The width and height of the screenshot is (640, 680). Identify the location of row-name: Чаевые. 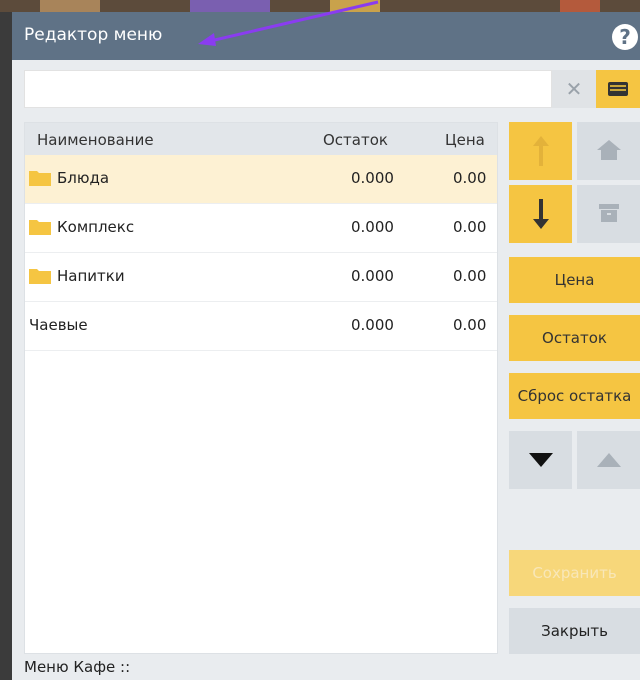
(58, 325).